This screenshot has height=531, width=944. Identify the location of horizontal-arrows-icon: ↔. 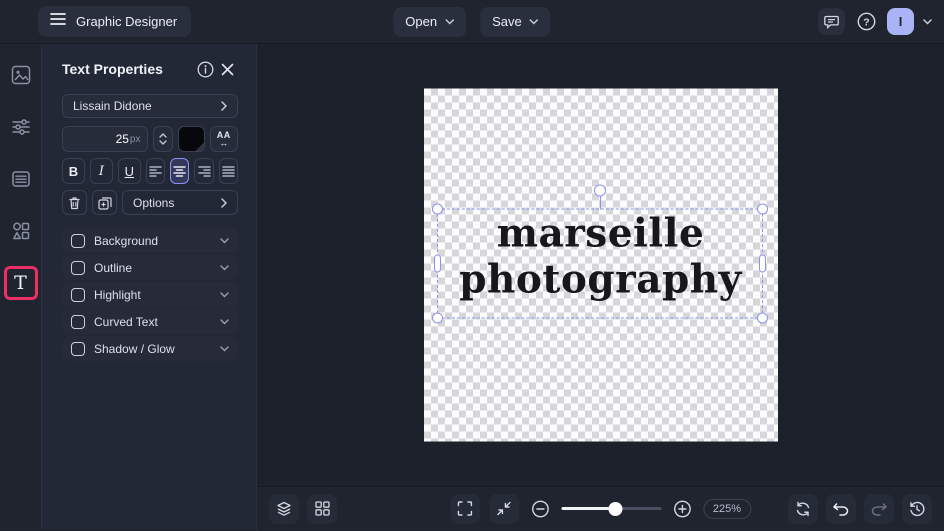
(224, 142).